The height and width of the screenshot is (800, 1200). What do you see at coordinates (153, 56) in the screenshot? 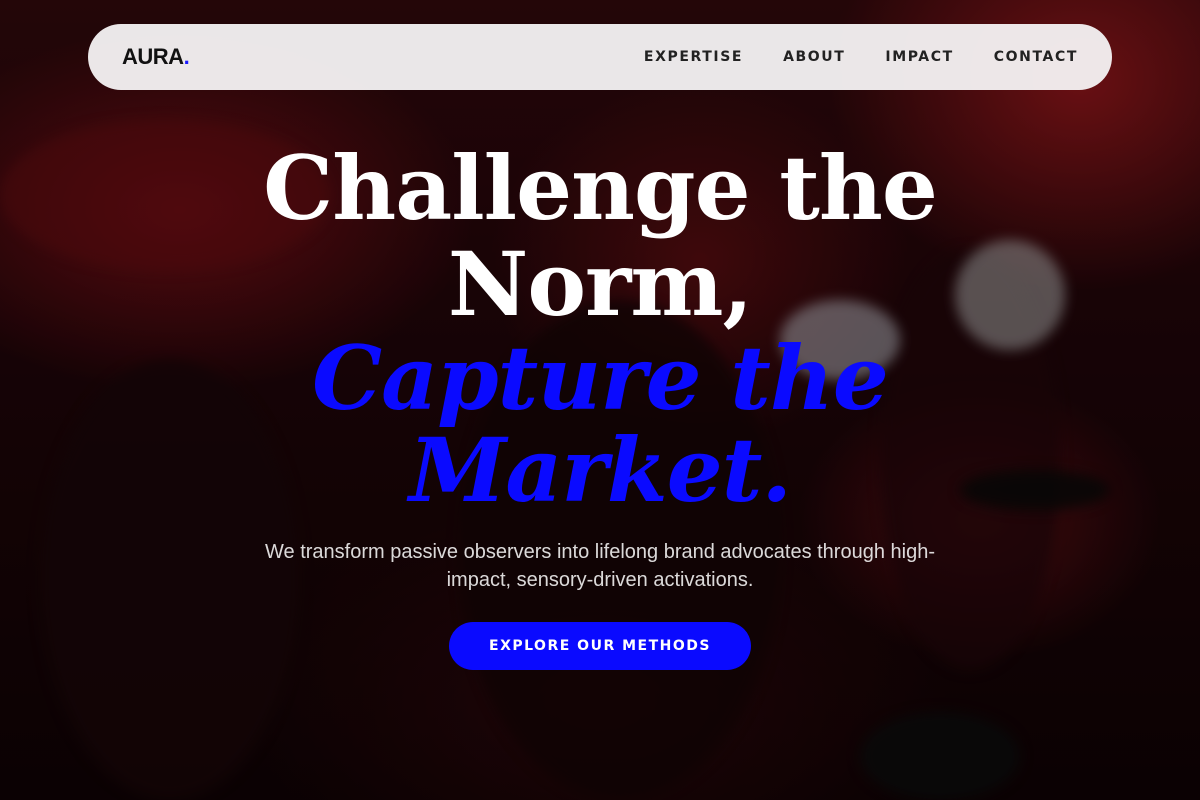
I see `brand-name: AURA` at bounding box center [153, 56].